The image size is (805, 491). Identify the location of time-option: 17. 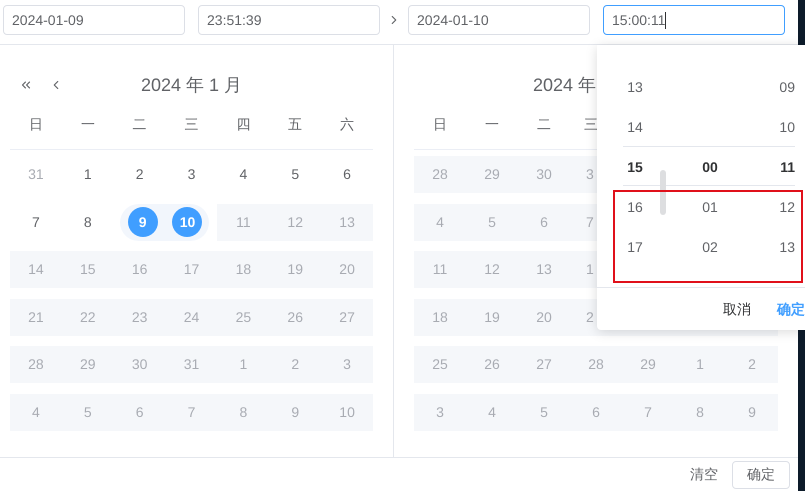
(635, 247).